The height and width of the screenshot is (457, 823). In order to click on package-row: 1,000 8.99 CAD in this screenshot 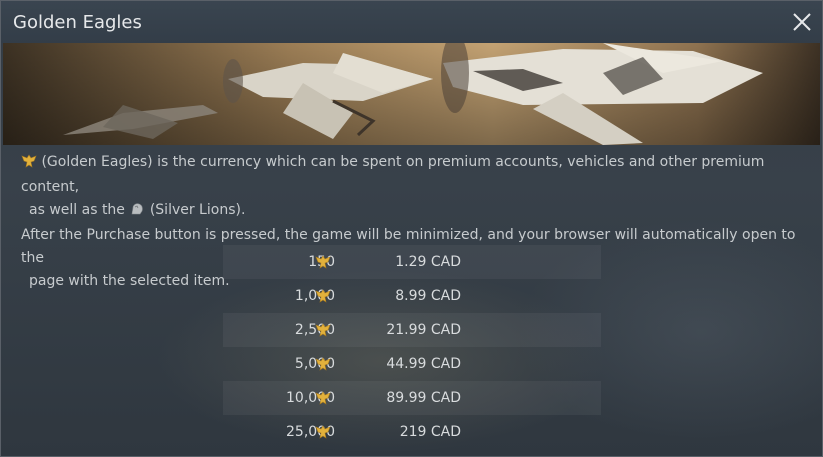, I will do `click(412, 296)`.